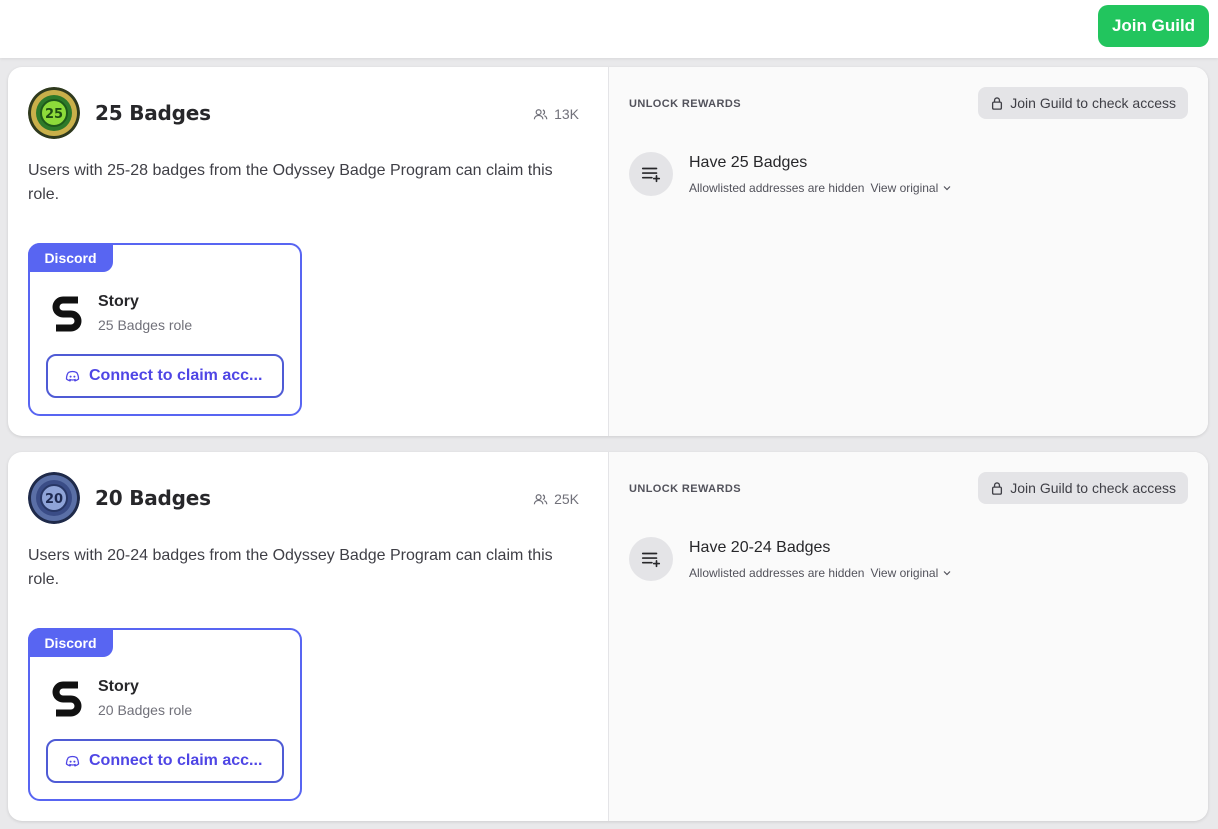  I want to click on svg-text: 25, so click(54, 114).